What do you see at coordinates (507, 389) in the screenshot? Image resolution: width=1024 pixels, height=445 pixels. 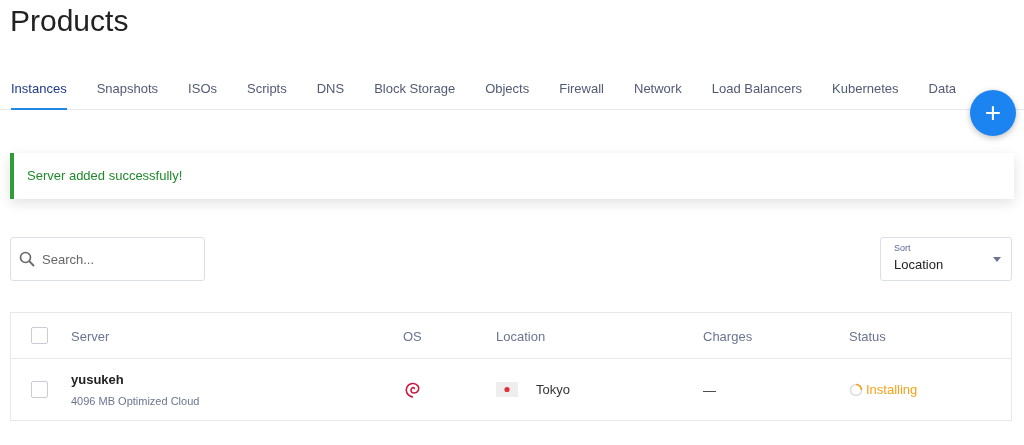 I see `flag-icon` at bounding box center [507, 389].